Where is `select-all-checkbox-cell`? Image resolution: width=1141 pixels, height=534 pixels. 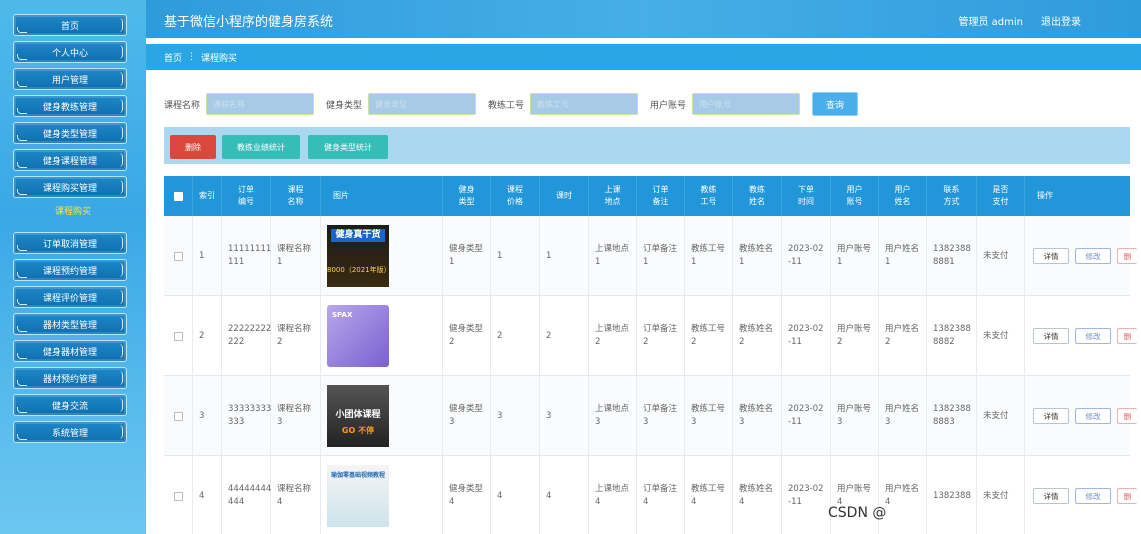
select-all-checkbox-cell is located at coordinates (178, 196).